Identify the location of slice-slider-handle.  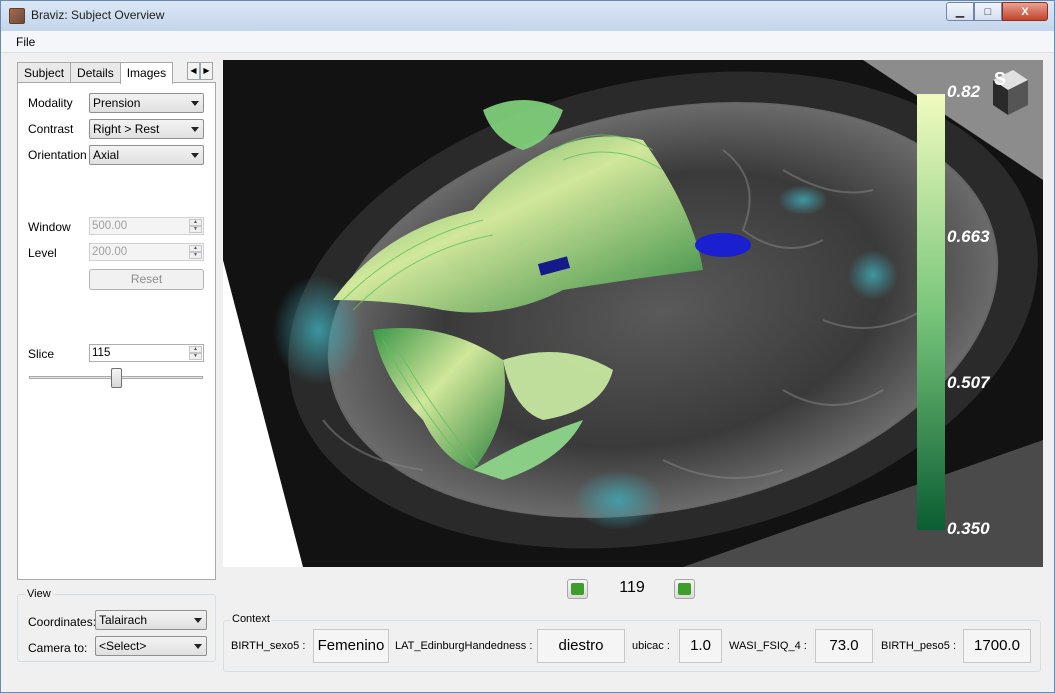
(116, 378).